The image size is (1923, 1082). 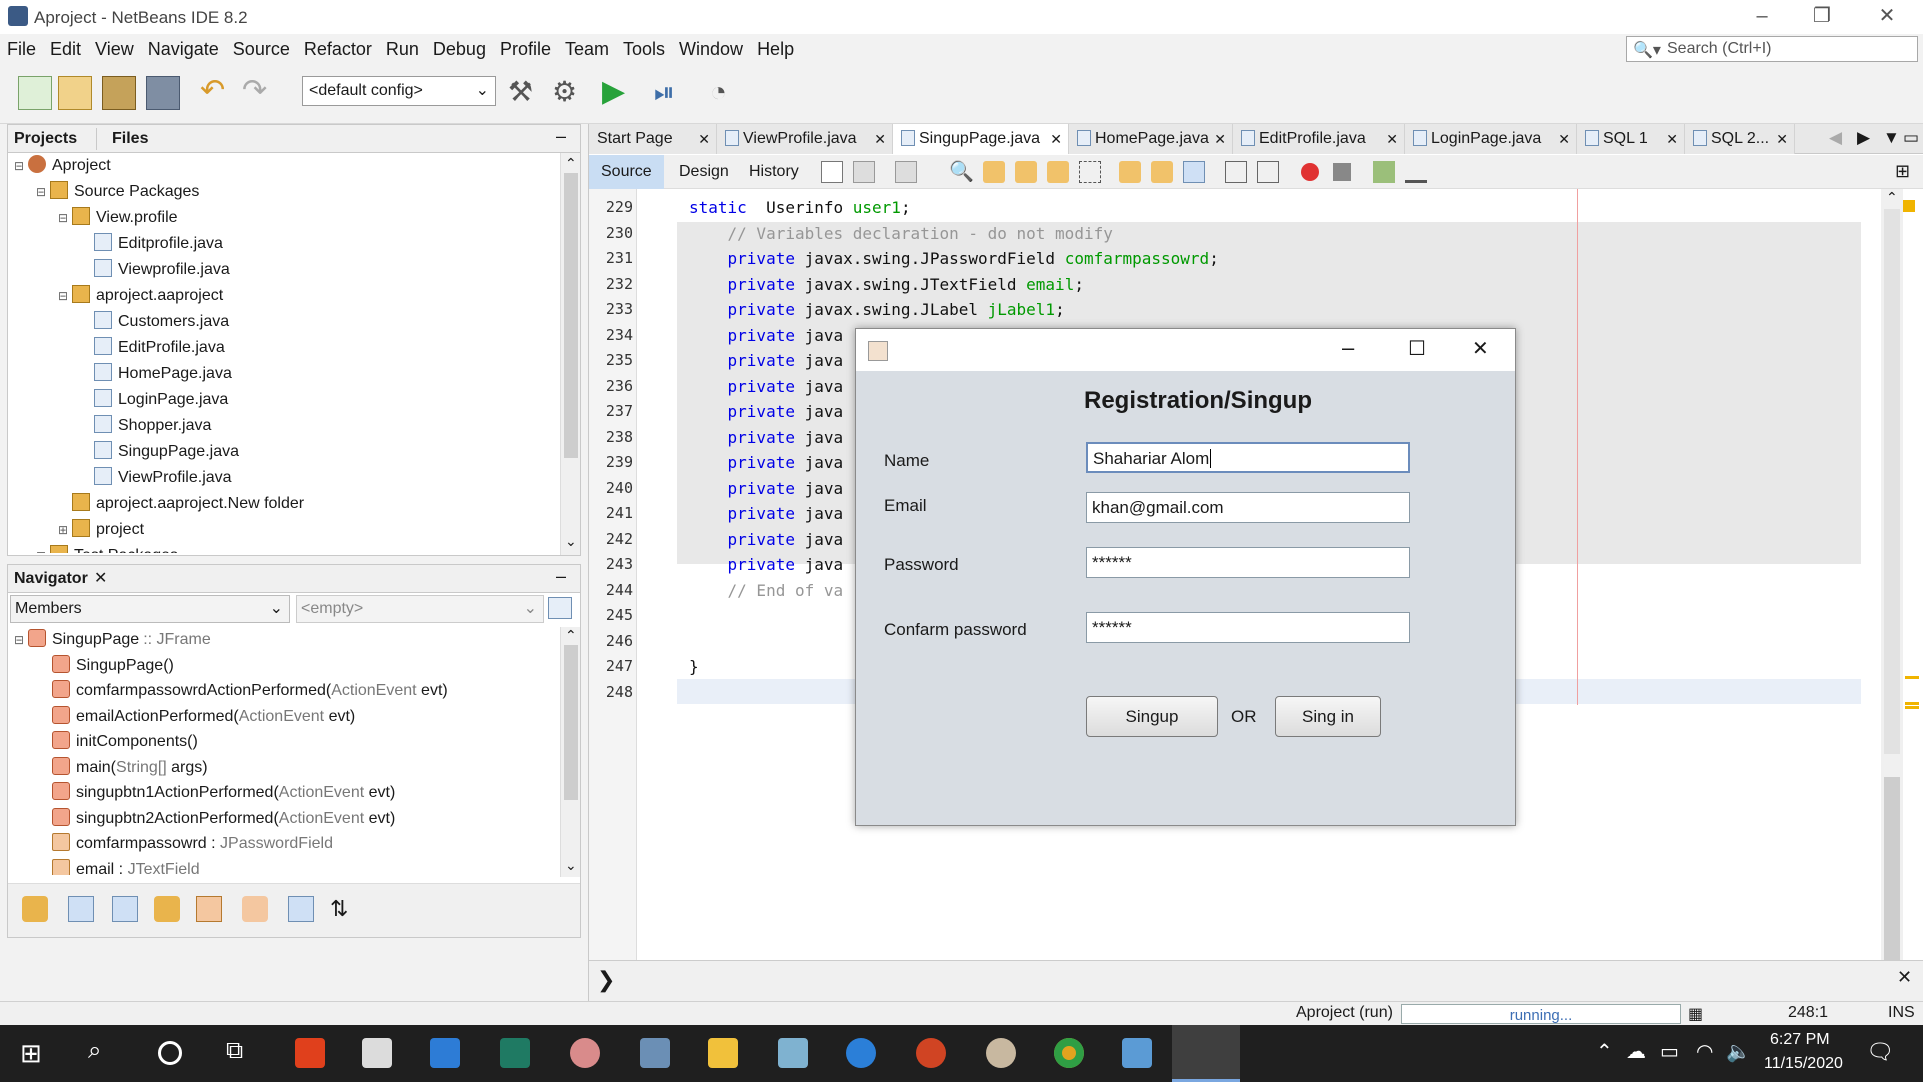 What do you see at coordinates (1152, 716) in the screenshot?
I see `signup-button: Singup` at bounding box center [1152, 716].